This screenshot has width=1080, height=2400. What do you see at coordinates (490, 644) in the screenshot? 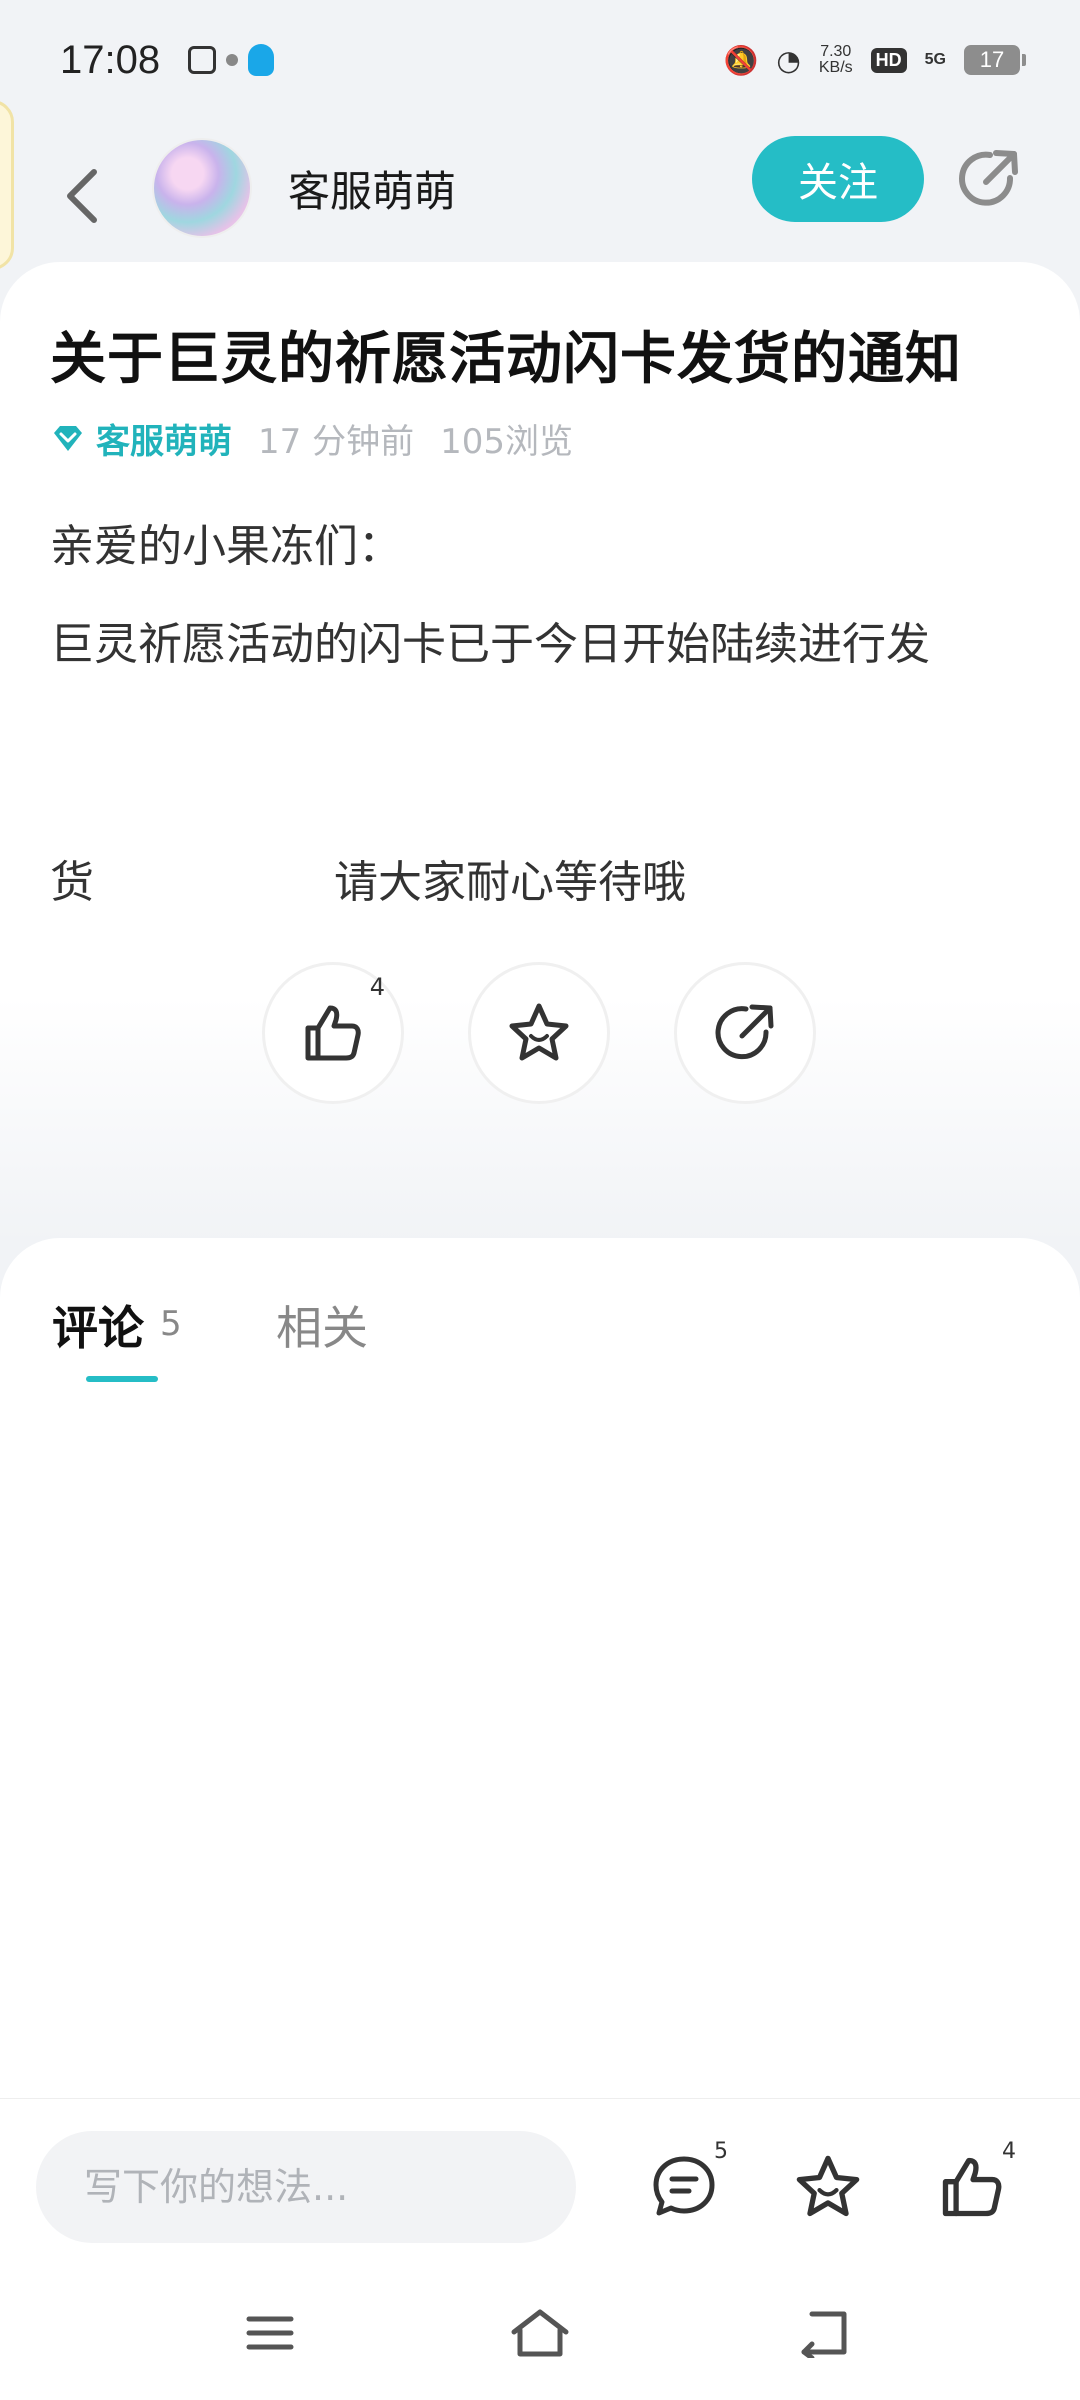
I see `content-line: 巨灵祈愿活动的闪卡已于今日开始陆续进行发` at bounding box center [490, 644].